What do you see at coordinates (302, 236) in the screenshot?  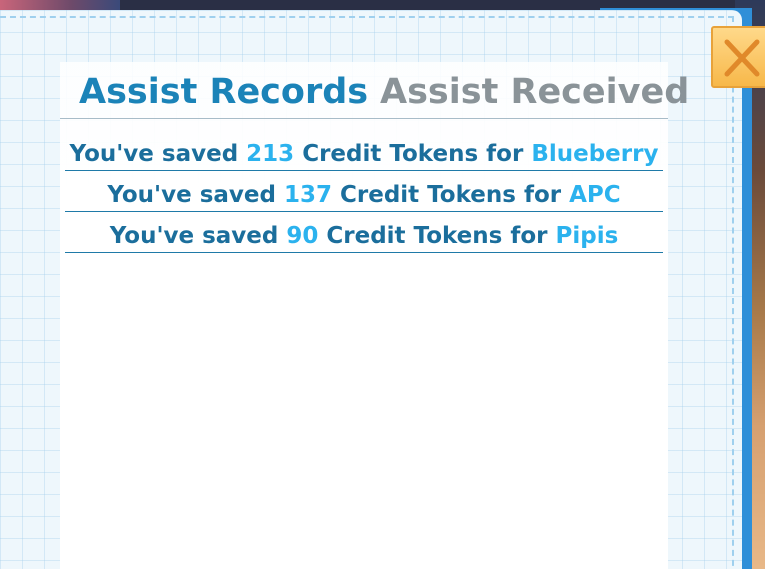 I see `record-amount: 90` at bounding box center [302, 236].